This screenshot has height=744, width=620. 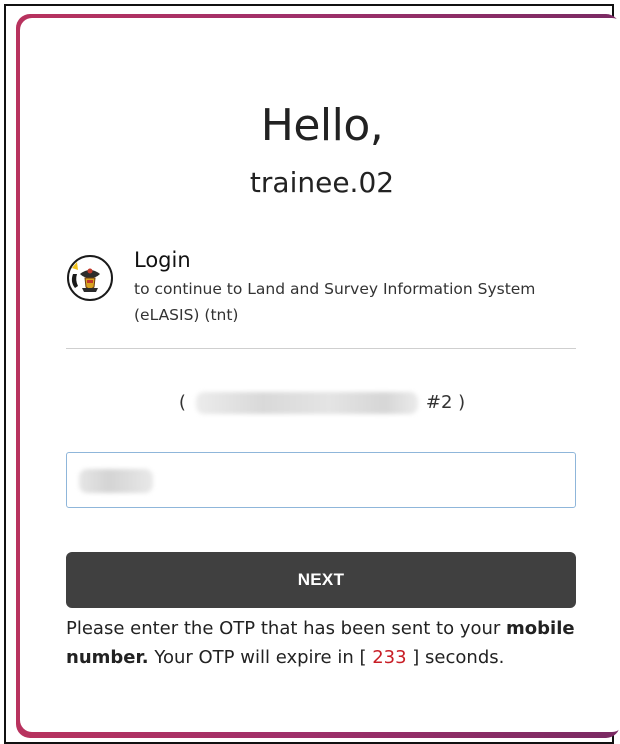 I want to click on section-divider, so click(x=321, y=348).